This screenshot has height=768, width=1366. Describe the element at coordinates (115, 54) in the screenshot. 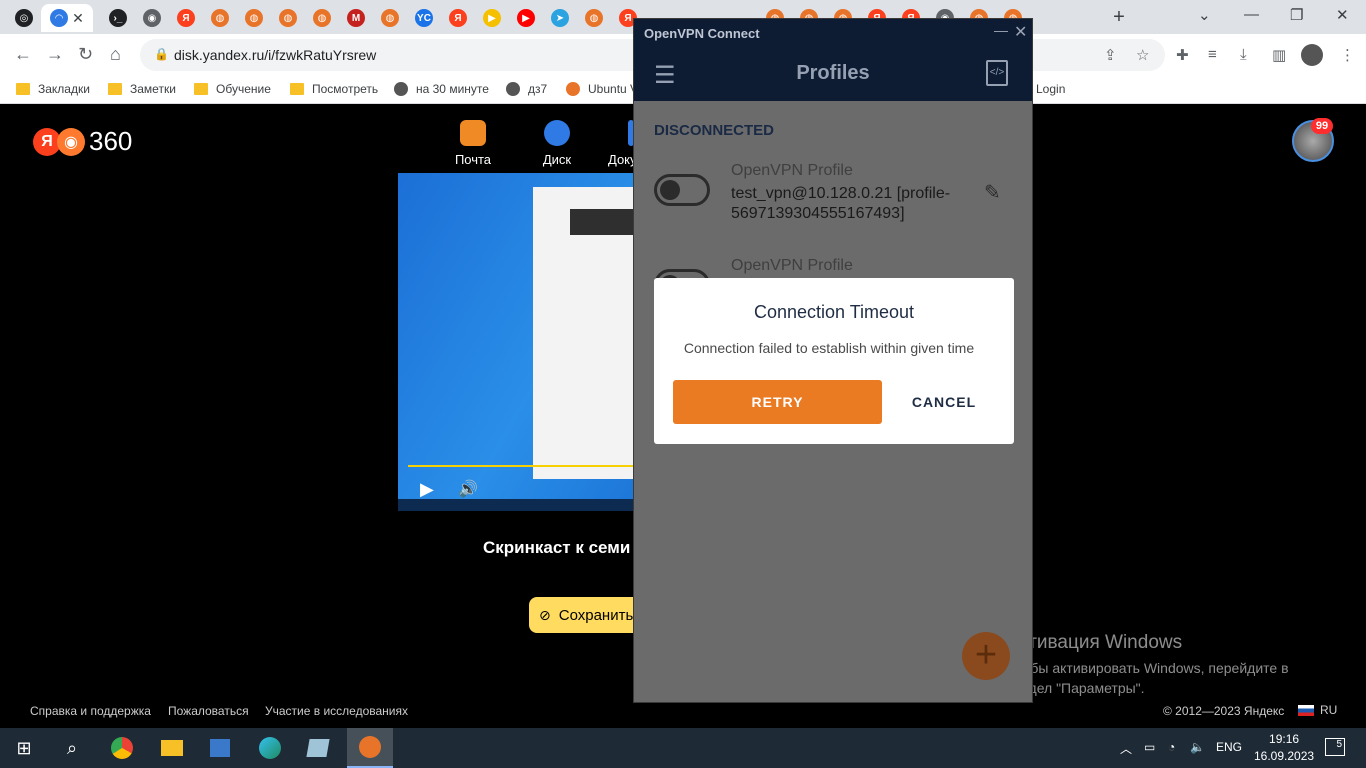

I see `home-icon: ⌂` at that location.